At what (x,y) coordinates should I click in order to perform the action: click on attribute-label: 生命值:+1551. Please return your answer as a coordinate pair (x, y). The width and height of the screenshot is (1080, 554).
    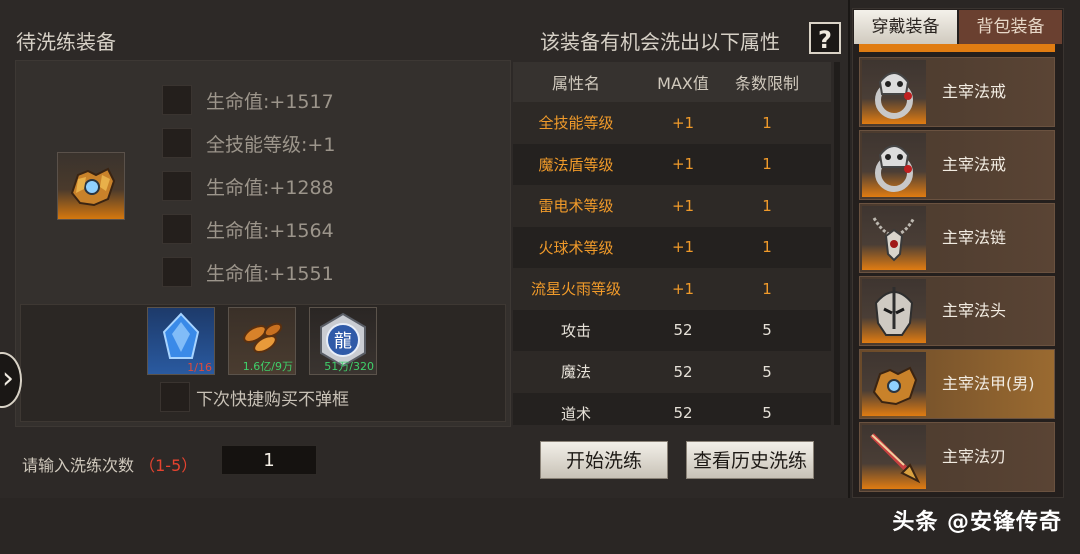
    Looking at the image, I should click on (270, 273).